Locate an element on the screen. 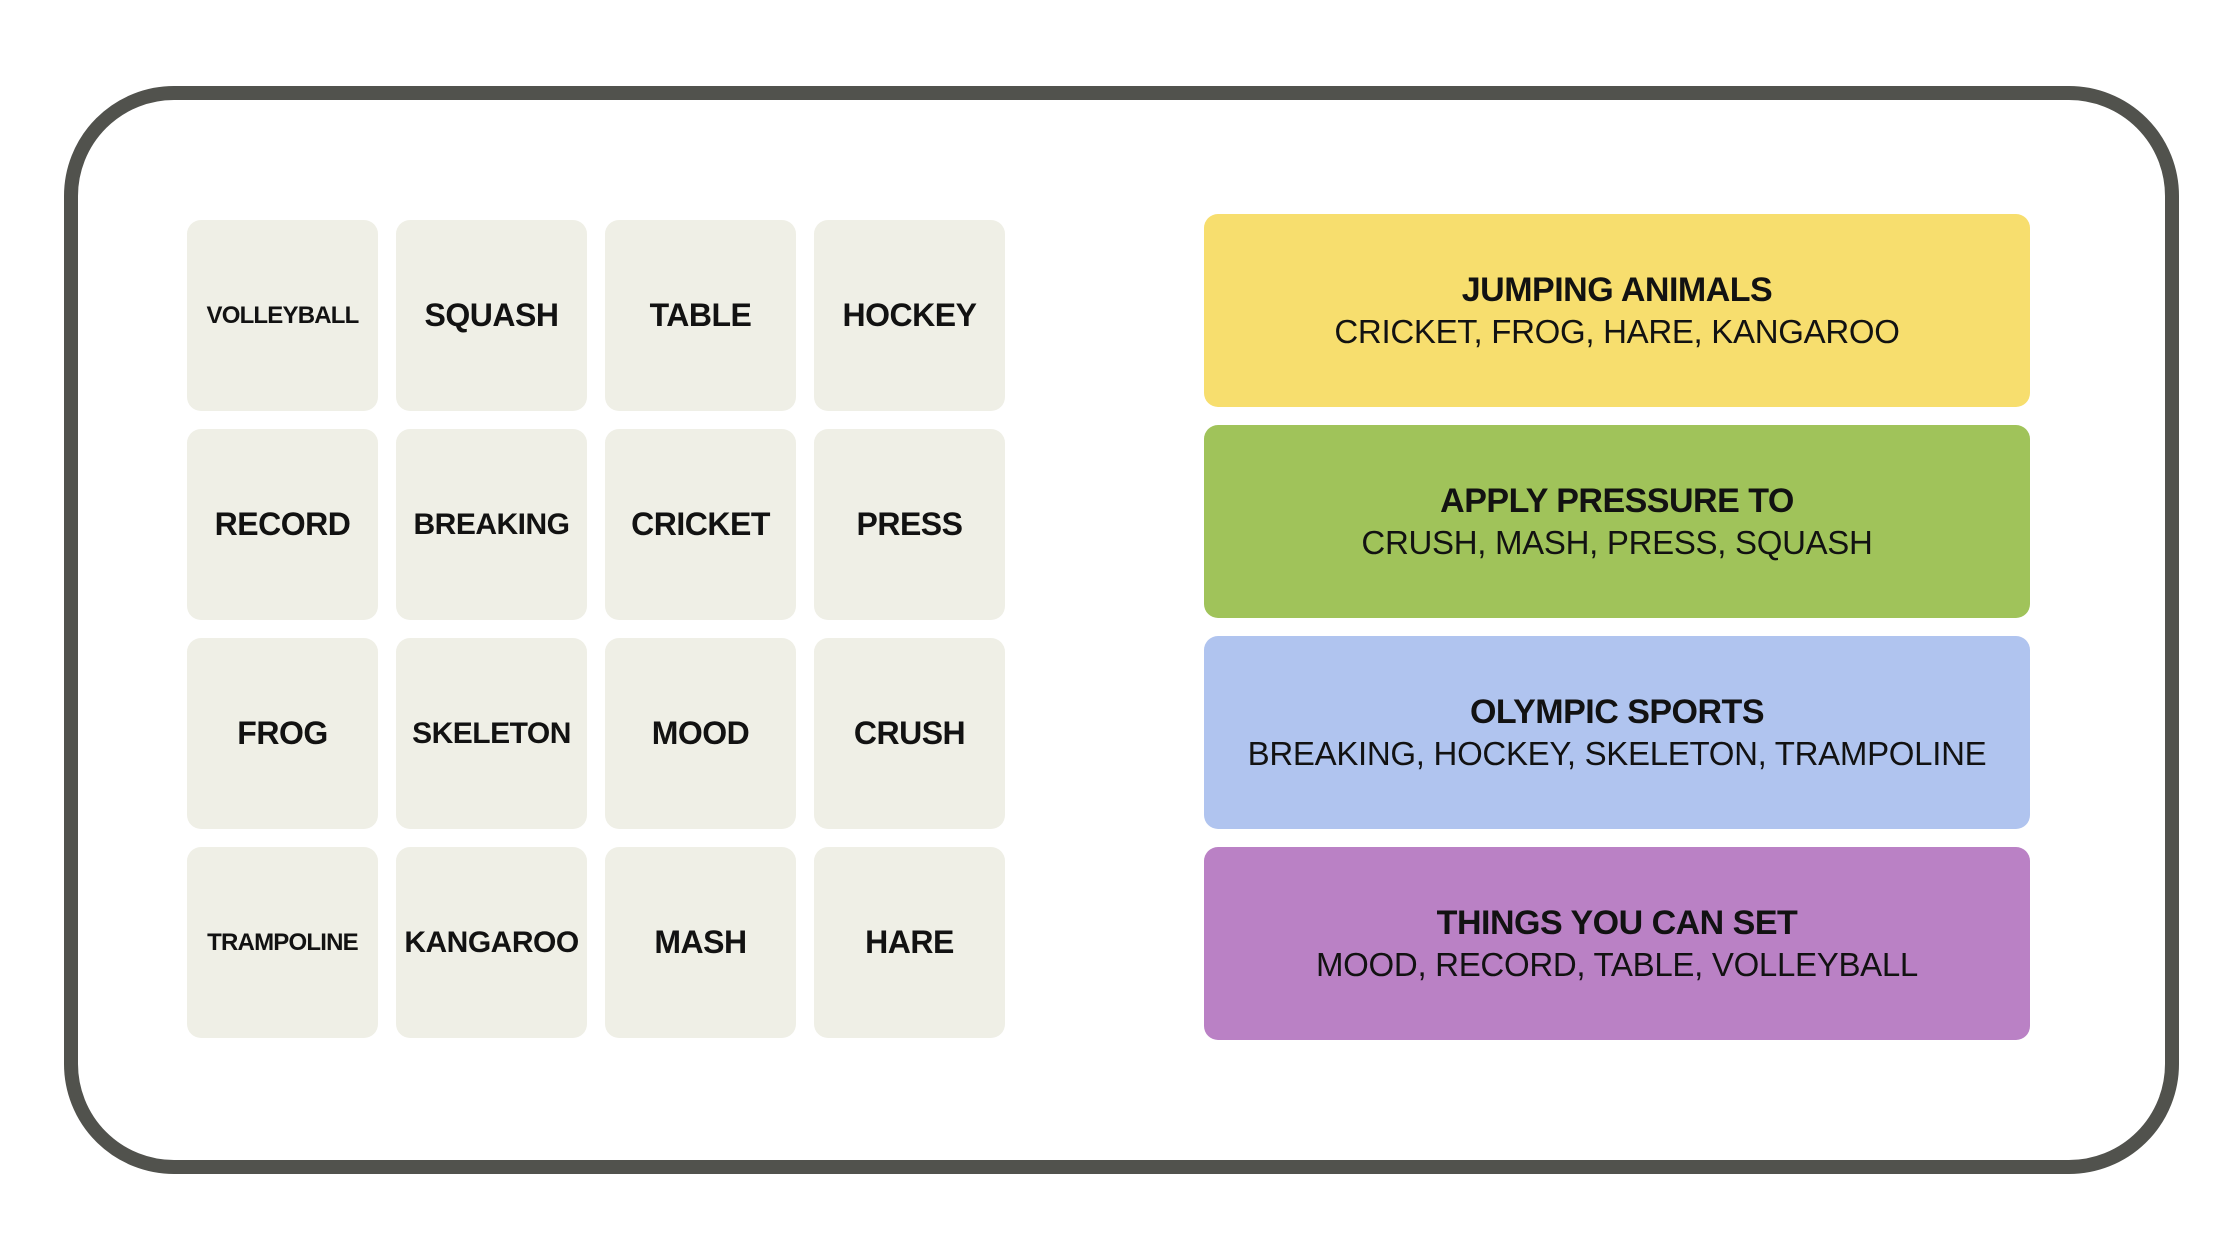  word-tile: FROG is located at coordinates (282, 733).